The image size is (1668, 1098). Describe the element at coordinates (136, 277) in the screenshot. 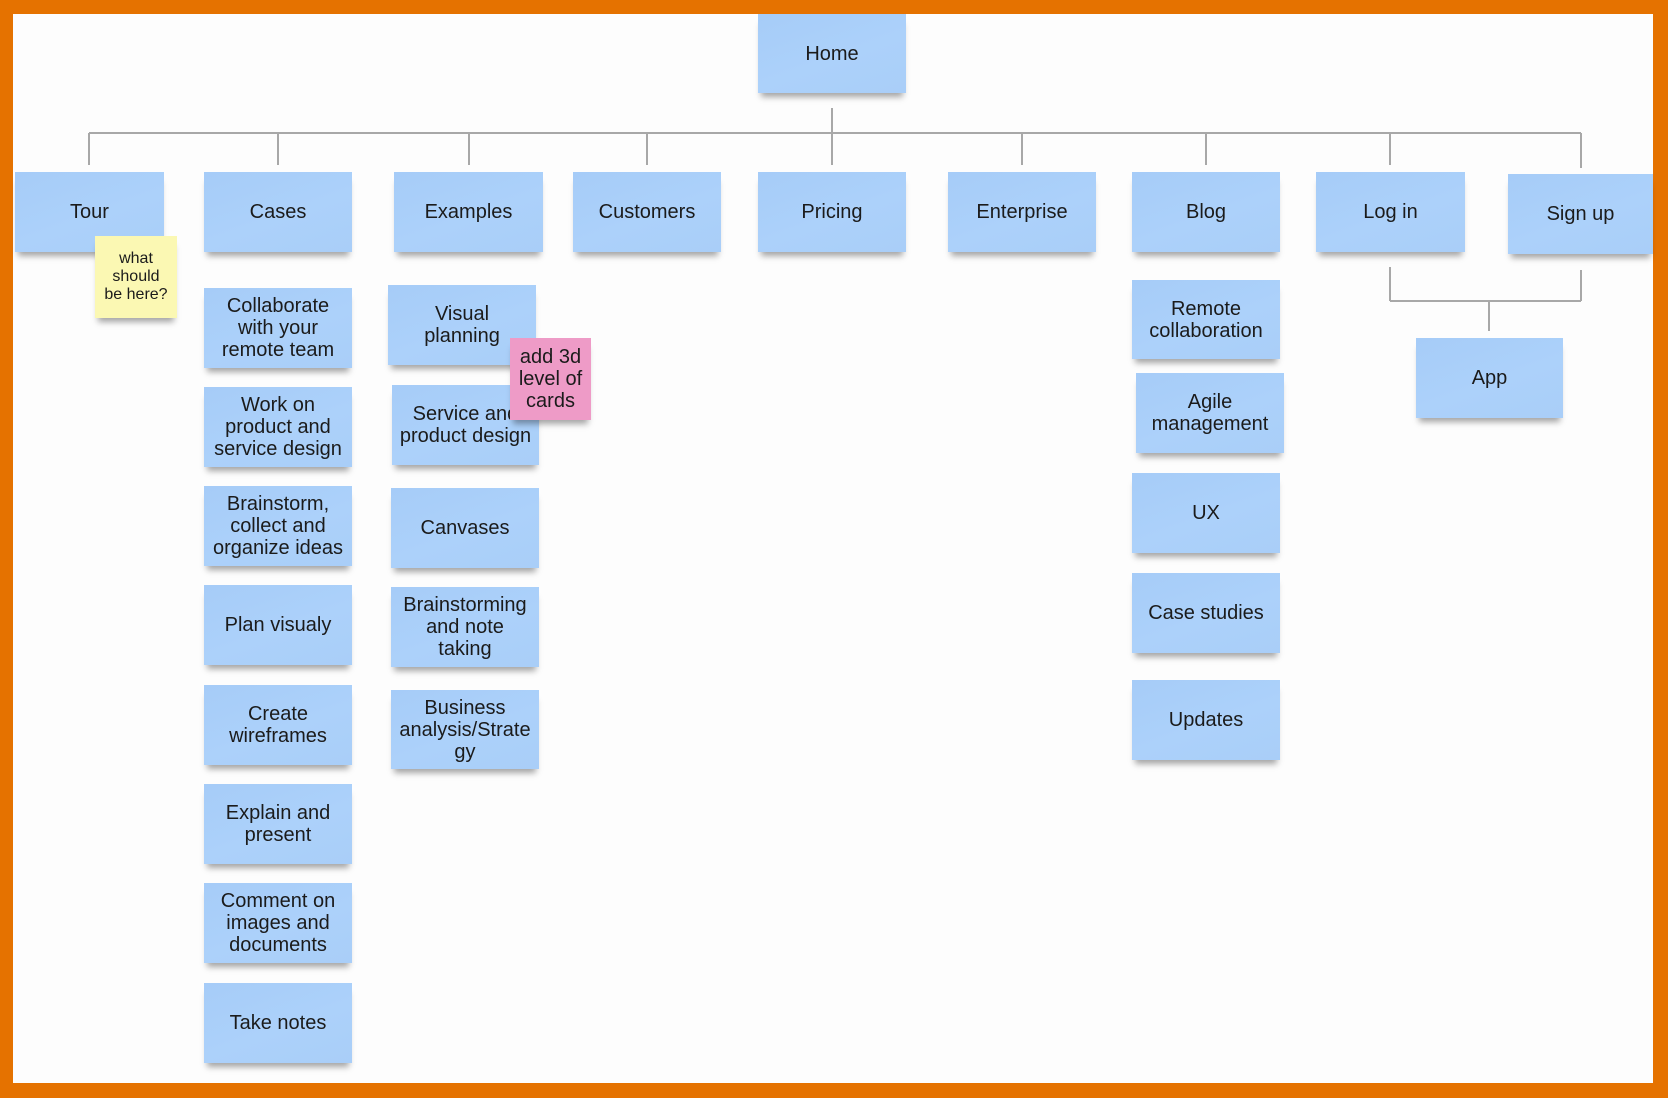

I see `sticky-note-yellow: what should be here?` at that location.